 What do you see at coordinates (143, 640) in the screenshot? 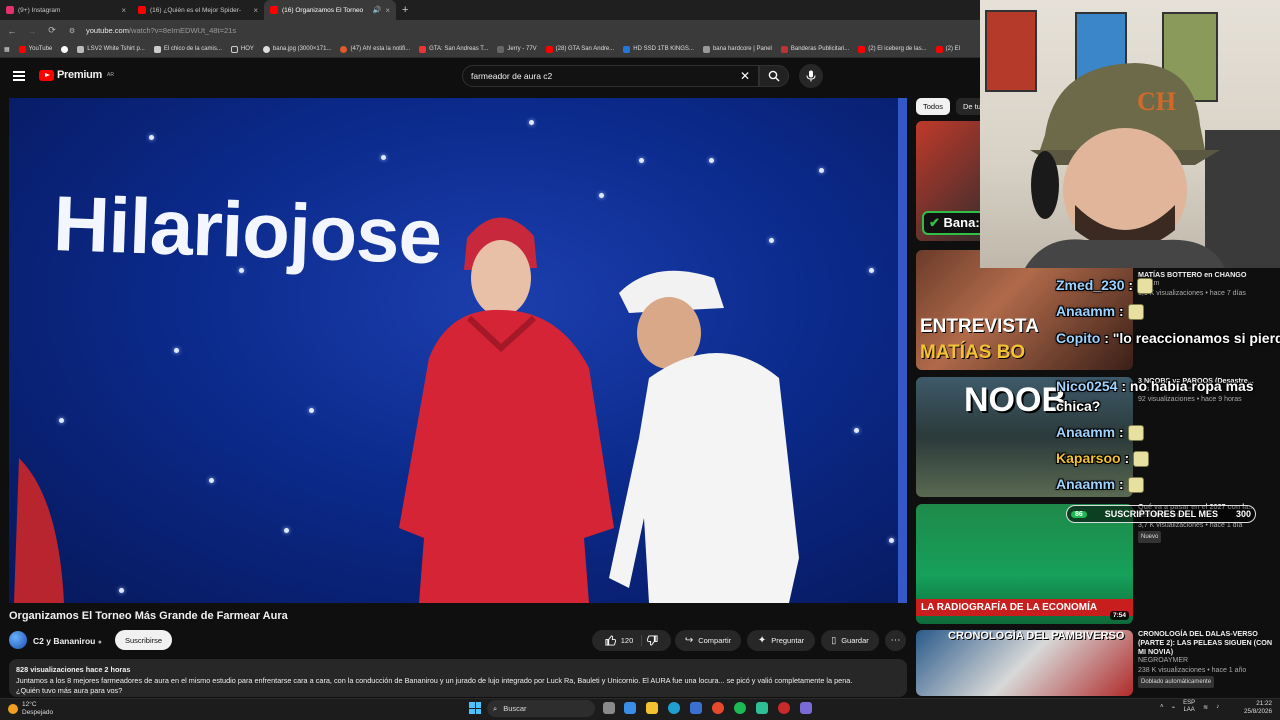
I see `subscribe-button: Suscribirse` at bounding box center [143, 640].